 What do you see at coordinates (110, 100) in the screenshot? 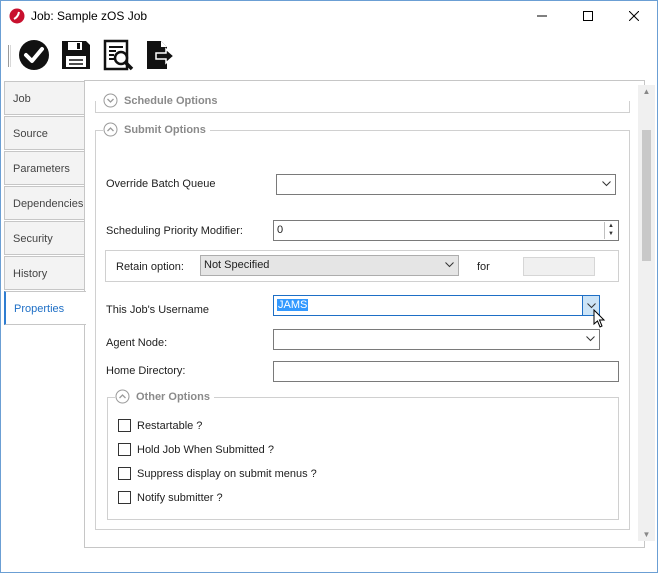
I see `chevron-down-circle-icon` at bounding box center [110, 100].